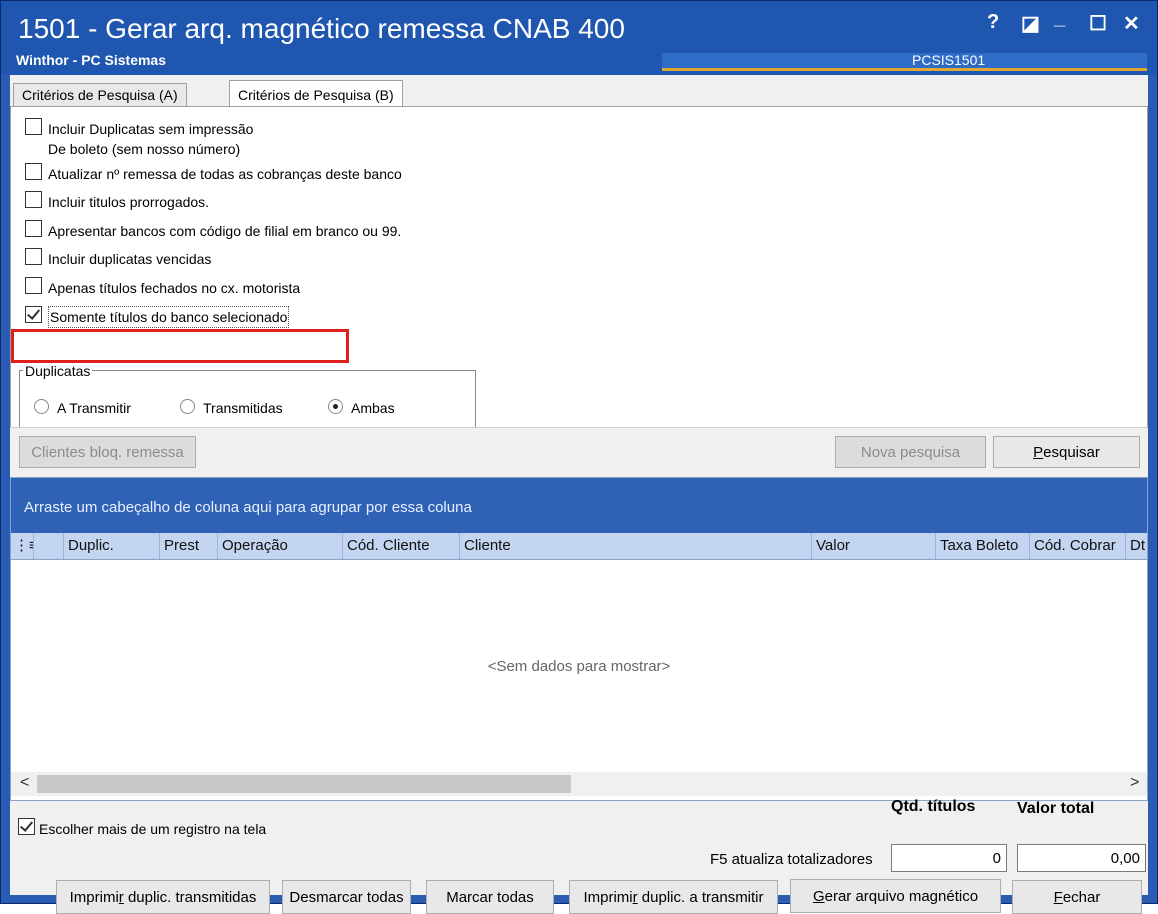 The image size is (1158, 914). What do you see at coordinates (188, 546) in the screenshot?
I see `column-prest: Prest` at bounding box center [188, 546].